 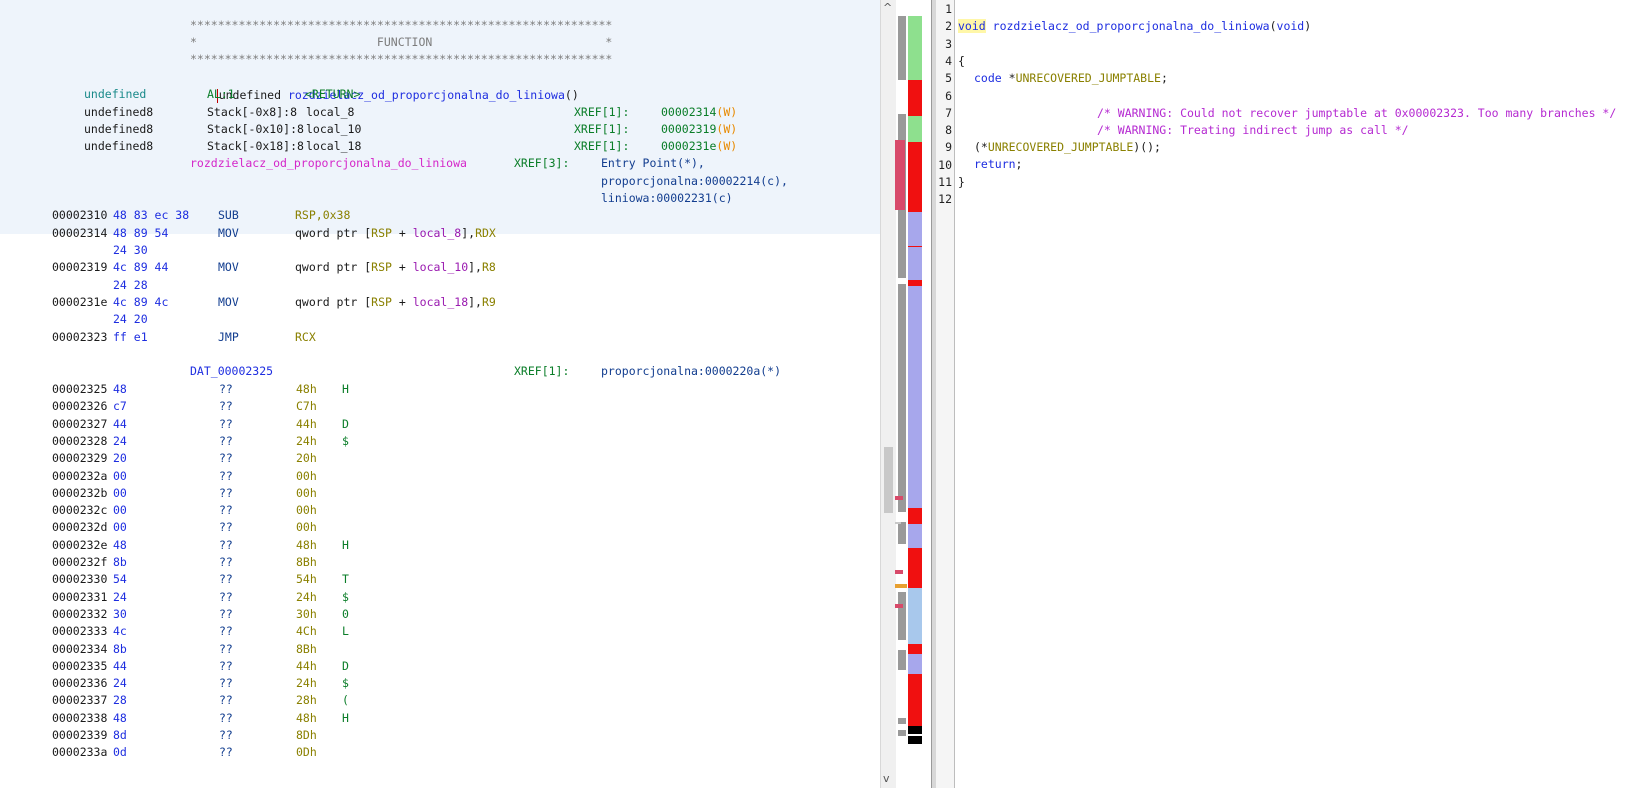 I want to click on data-row-byte: 8d, so click(x=120, y=735).